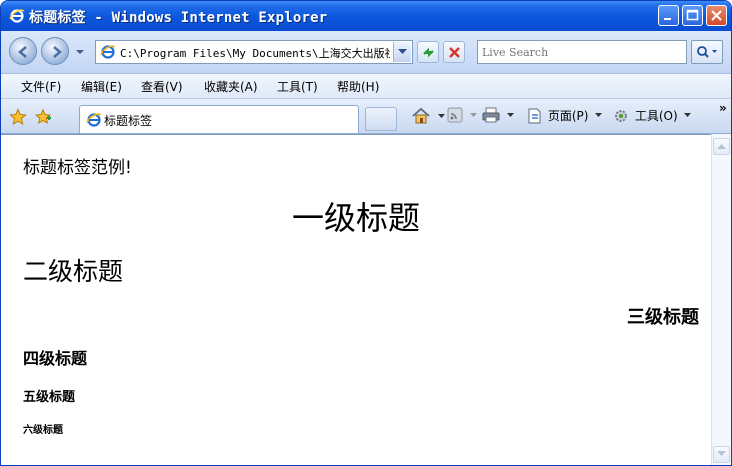 This screenshot has width=732, height=466. What do you see at coordinates (231, 86) in the screenshot?
I see `menu-favorites: 收藏夹(A)` at bounding box center [231, 86].